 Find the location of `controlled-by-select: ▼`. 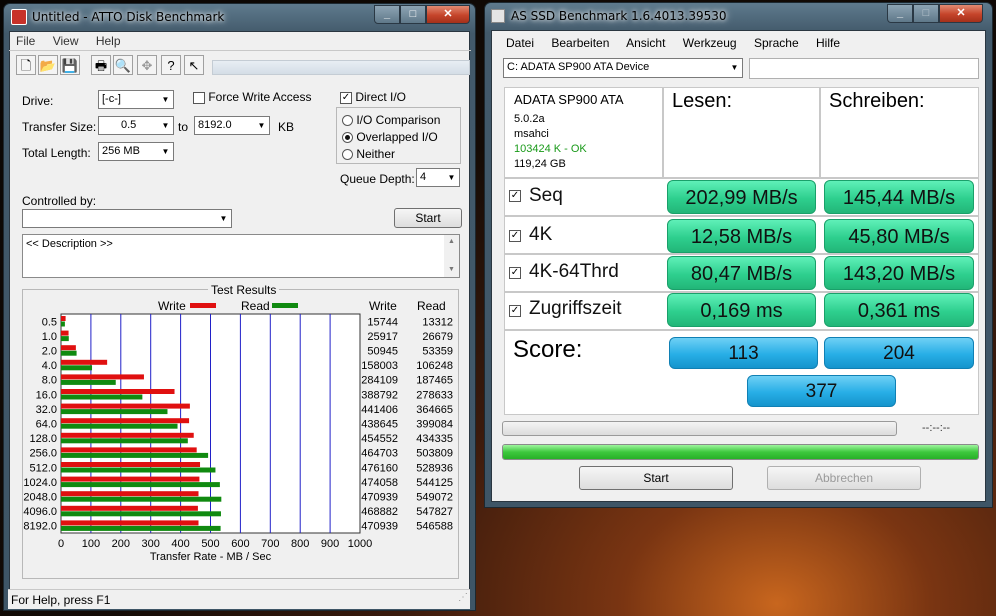

controlled-by-select: ▼ is located at coordinates (127, 218).